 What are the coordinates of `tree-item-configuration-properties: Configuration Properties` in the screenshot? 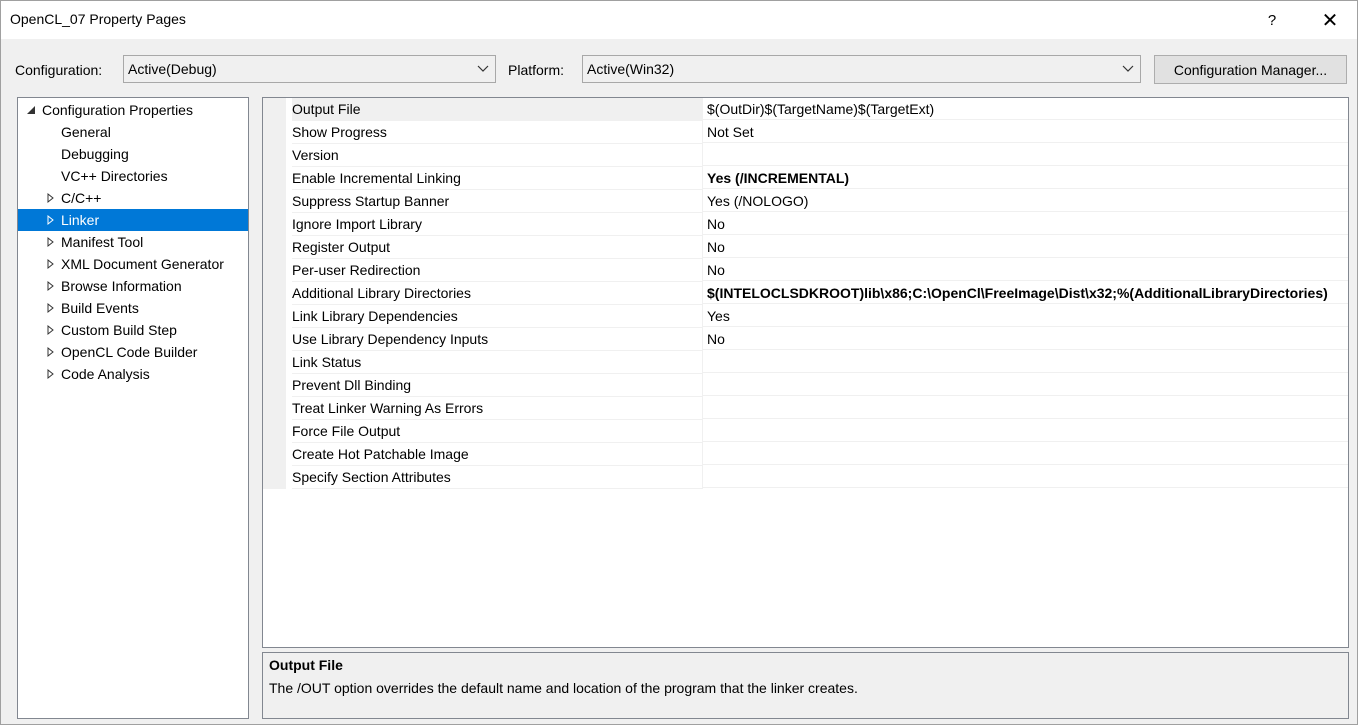 It's located at (133, 110).